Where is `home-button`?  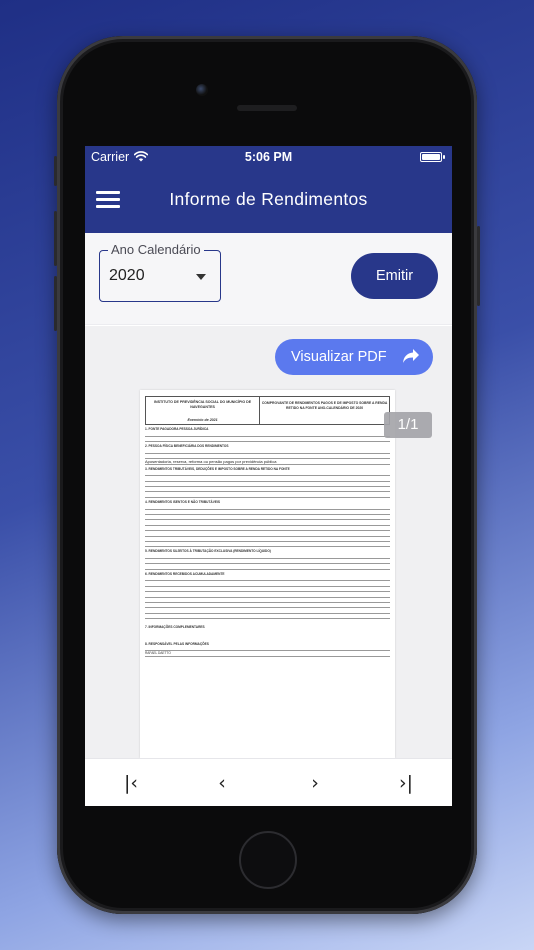
home-button is located at coordinates (268, 860).